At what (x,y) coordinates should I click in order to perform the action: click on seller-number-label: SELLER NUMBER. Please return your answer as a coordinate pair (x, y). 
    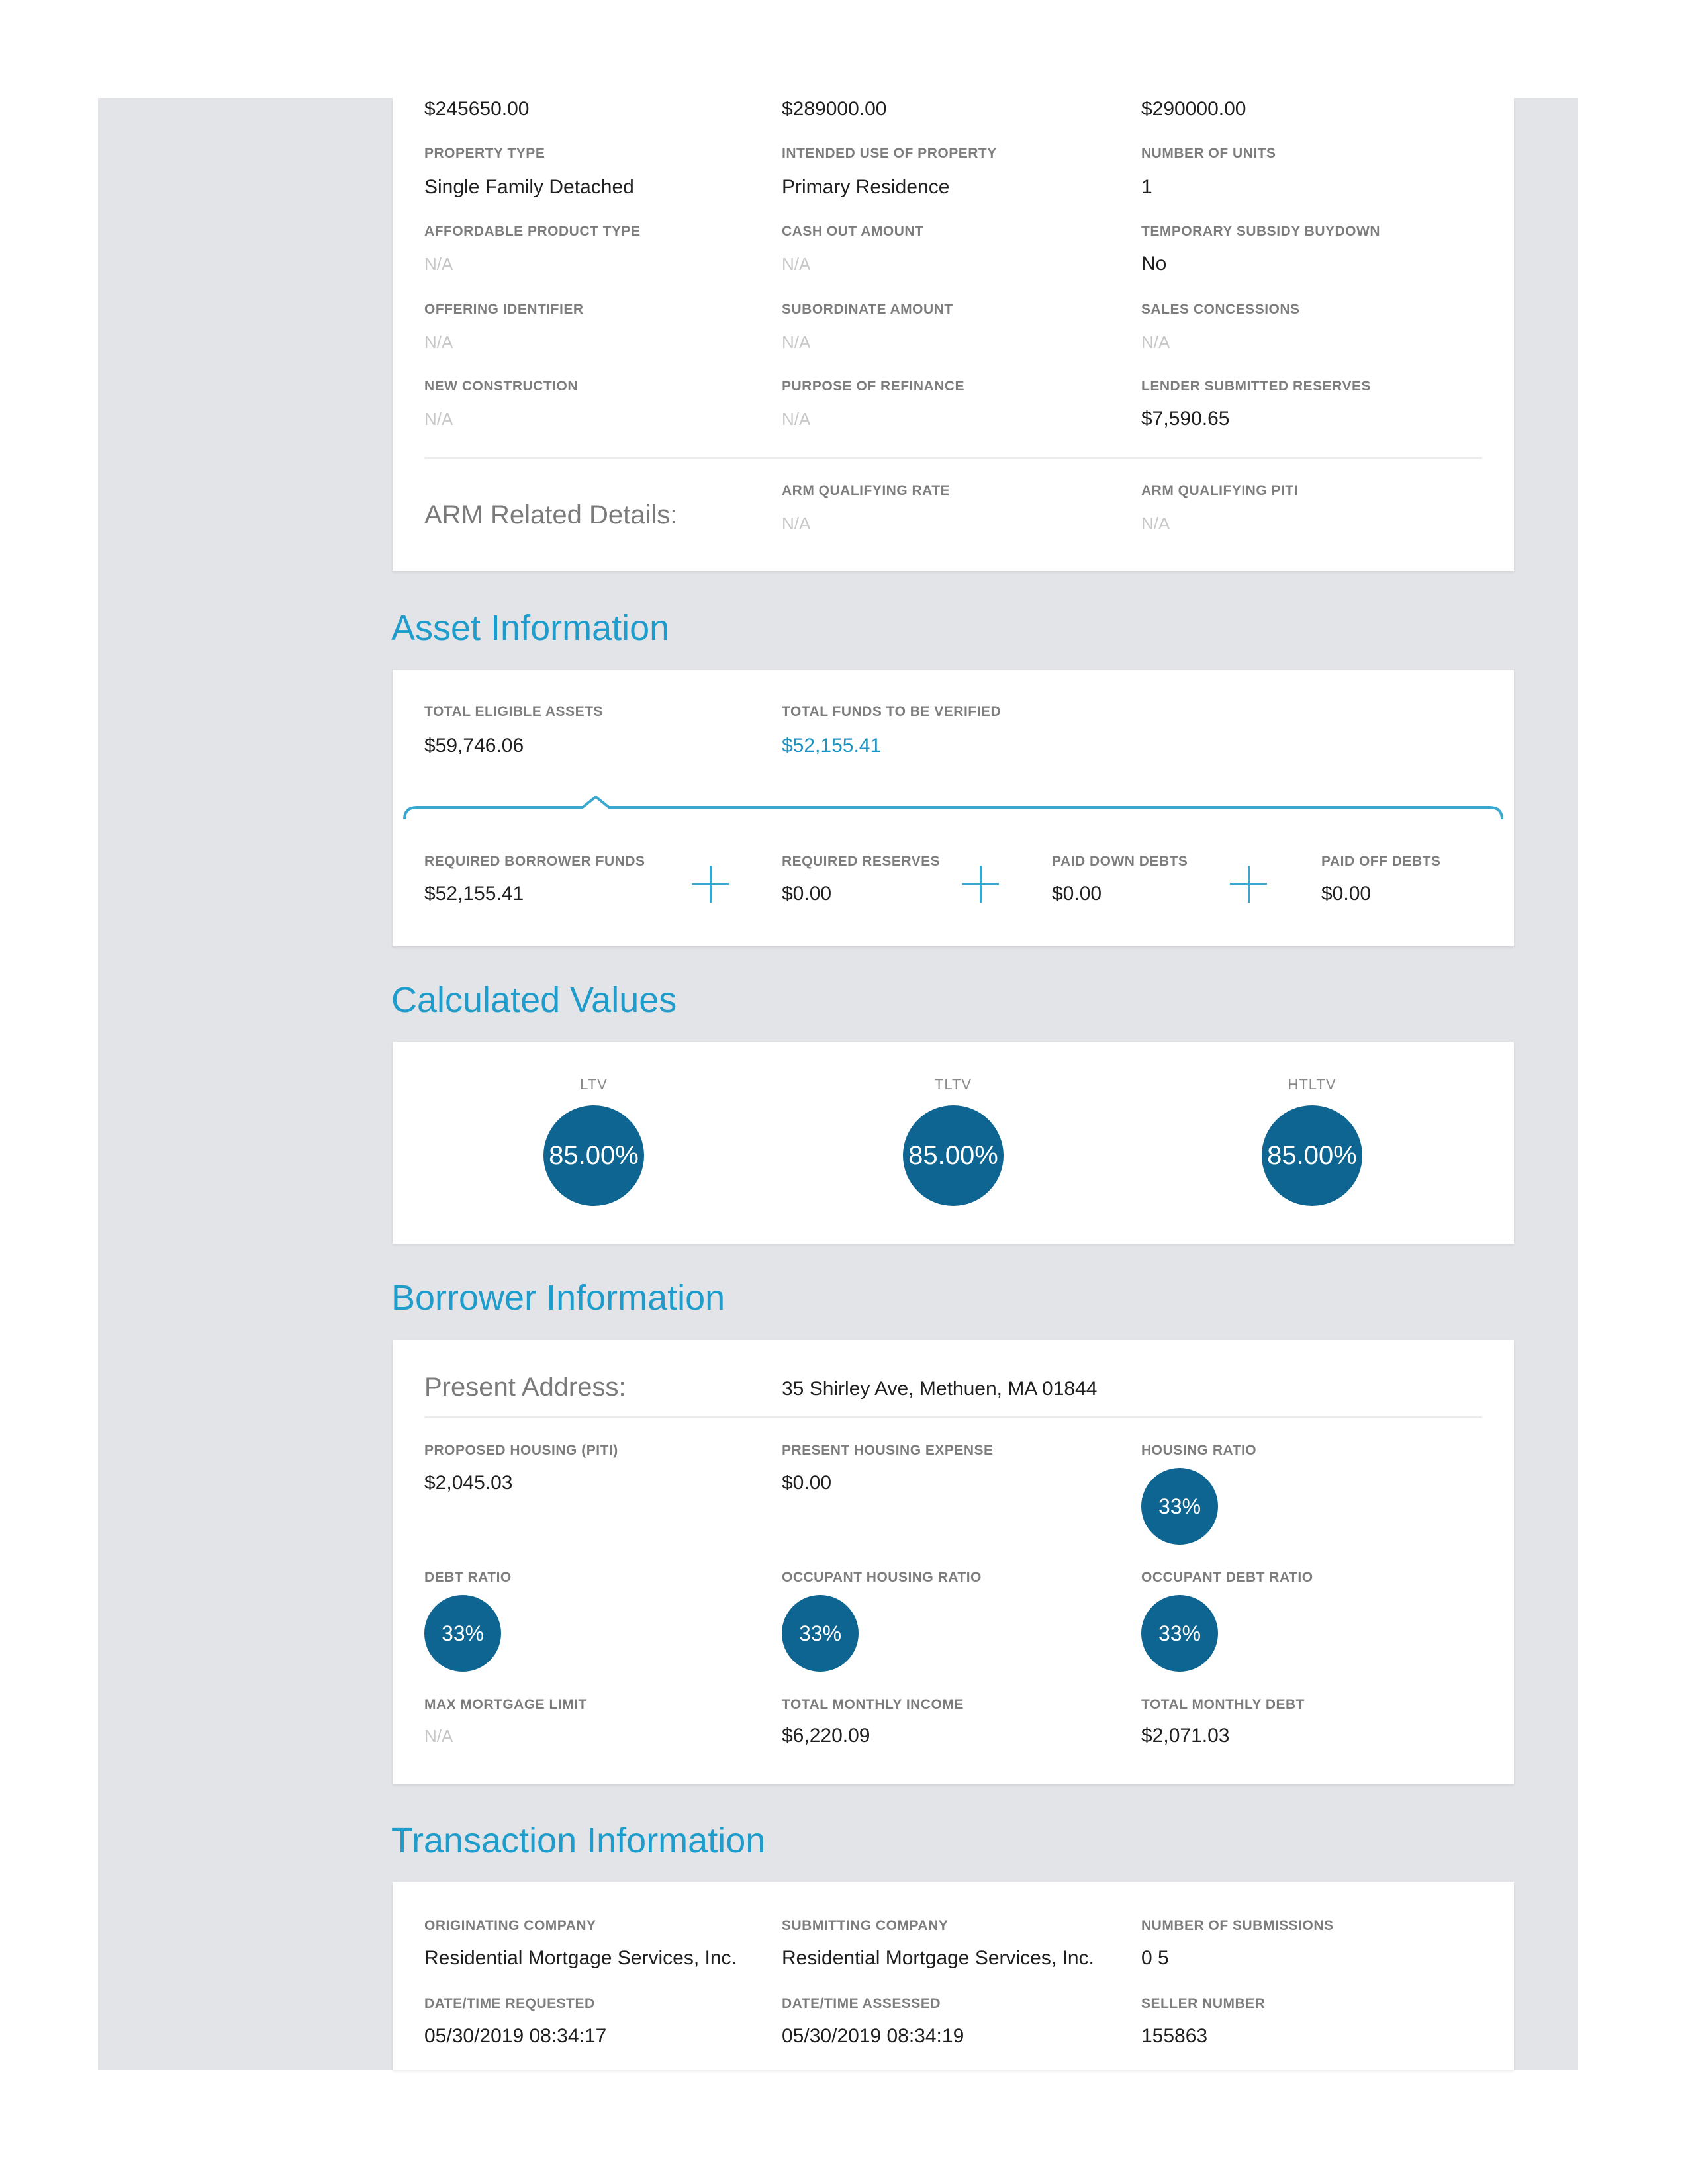
    Looking at the image, I should click on (1203, 2003).